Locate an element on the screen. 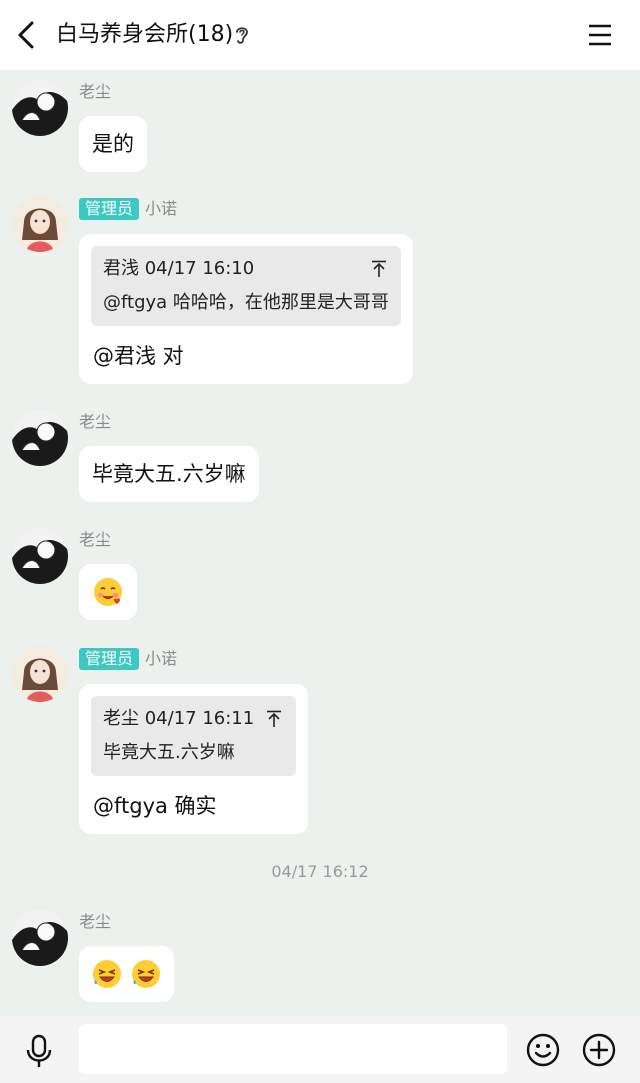 Image resolution: width=640 pixels, height=1083 pixels. message-bubble: 老尘 04/17 16:11 毕竟大五.六岁嘛 @ftgya 确实 is located at coordinates (194, 759).